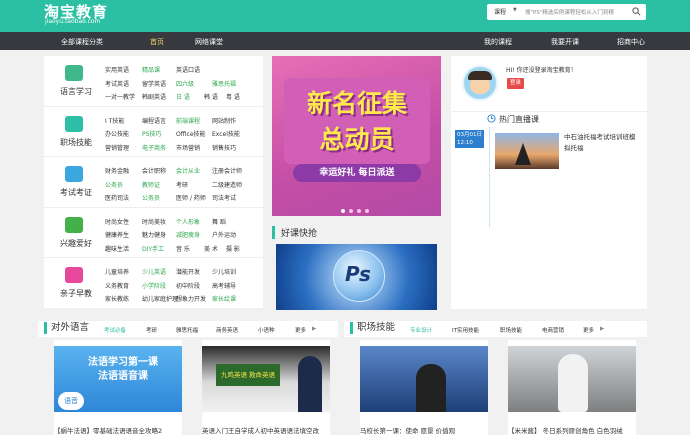 The width and height of the screenshot is (690, 435). Describe the element at coordinates (117, 197) in the screenshot. I see `category-link: 医药司法` at that location.